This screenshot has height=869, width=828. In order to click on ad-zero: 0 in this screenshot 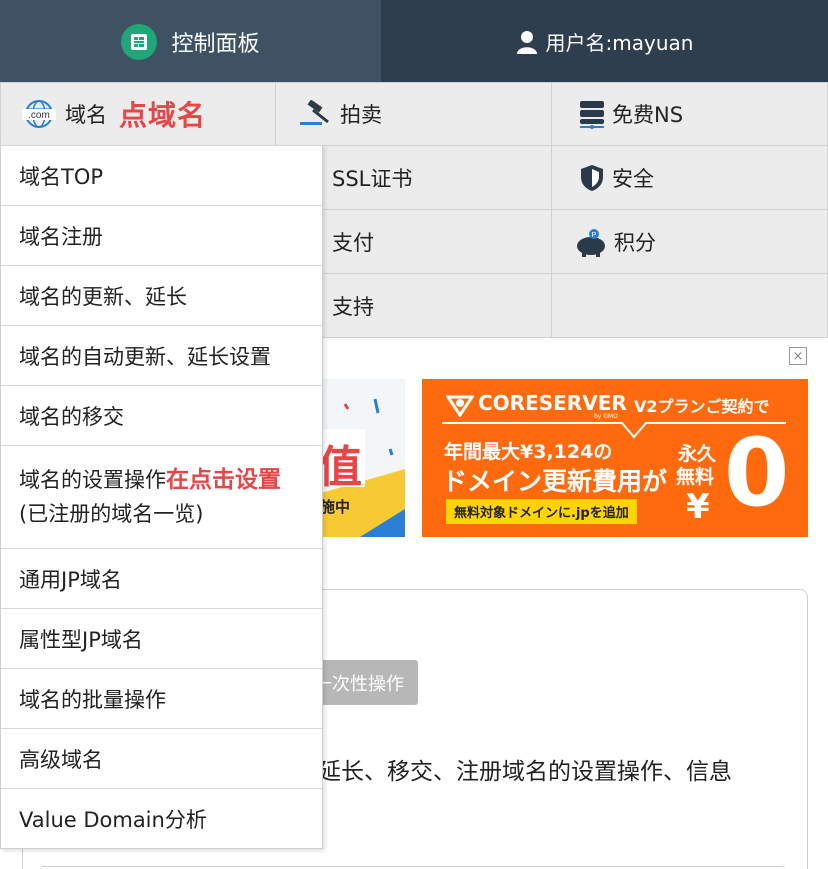, I will do `click(757, 473)`.